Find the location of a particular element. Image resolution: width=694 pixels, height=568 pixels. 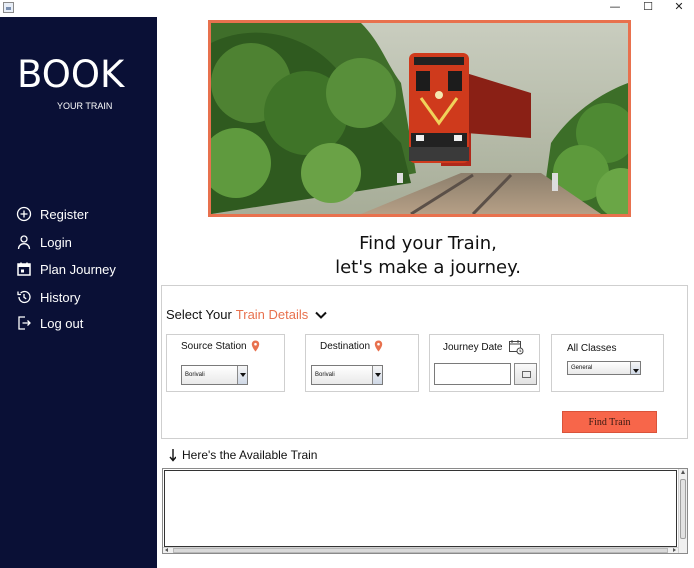

results-title: Here's the Available Train is located at coordinates (241, 455).